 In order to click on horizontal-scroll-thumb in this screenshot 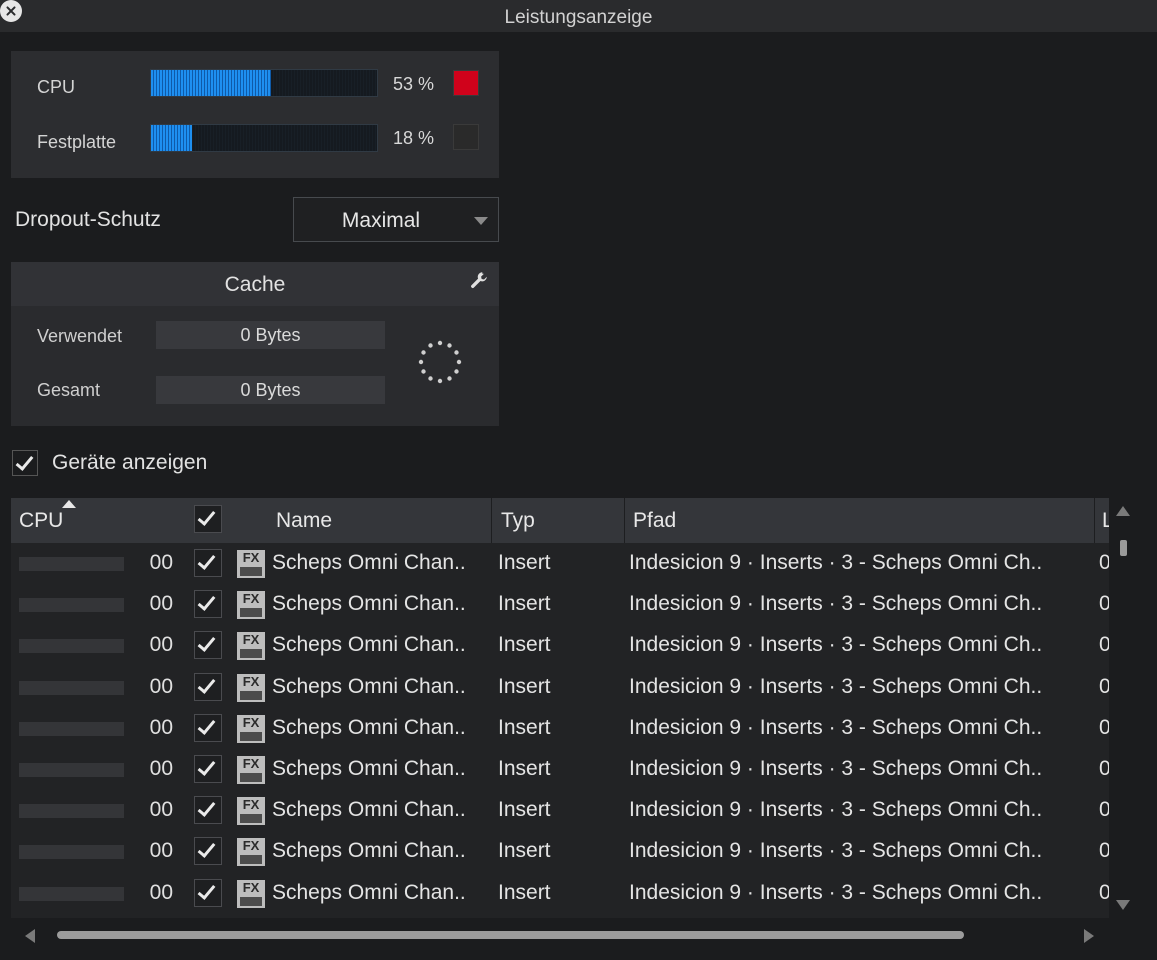, I will do `click(510, 935)`.